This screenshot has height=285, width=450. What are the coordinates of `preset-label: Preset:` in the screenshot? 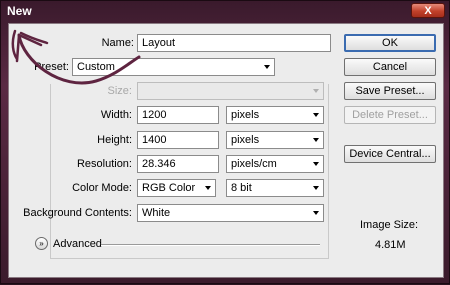 It's located at (51, 67).